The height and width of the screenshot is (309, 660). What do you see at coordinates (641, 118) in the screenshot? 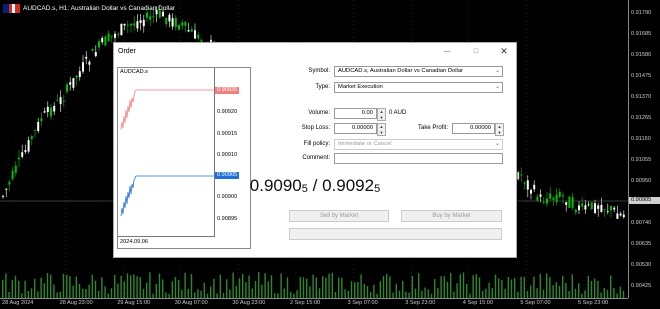
I see `price-axis-tick: 0.91265` at bounding box center [641, 118].